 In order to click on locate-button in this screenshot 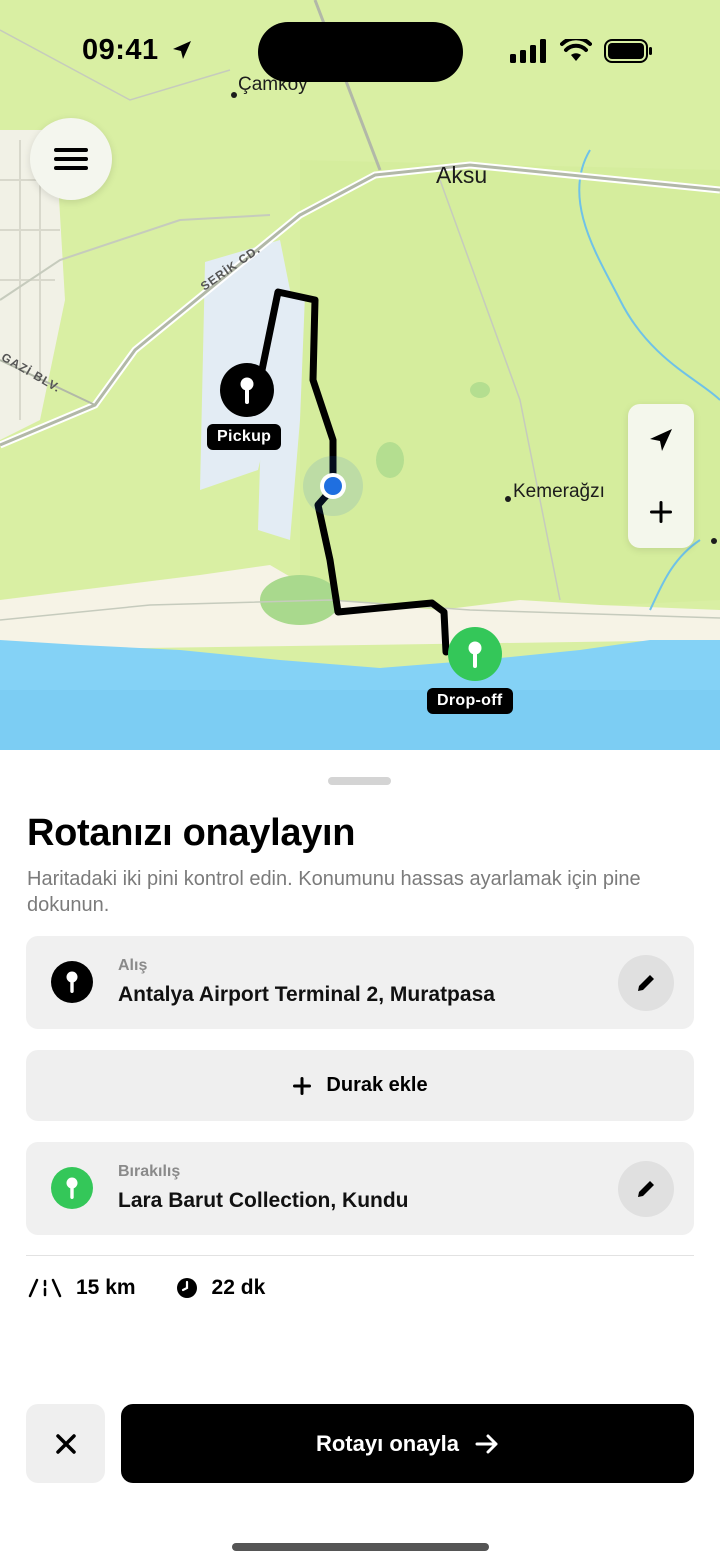, I will do `click(661, 440)`.